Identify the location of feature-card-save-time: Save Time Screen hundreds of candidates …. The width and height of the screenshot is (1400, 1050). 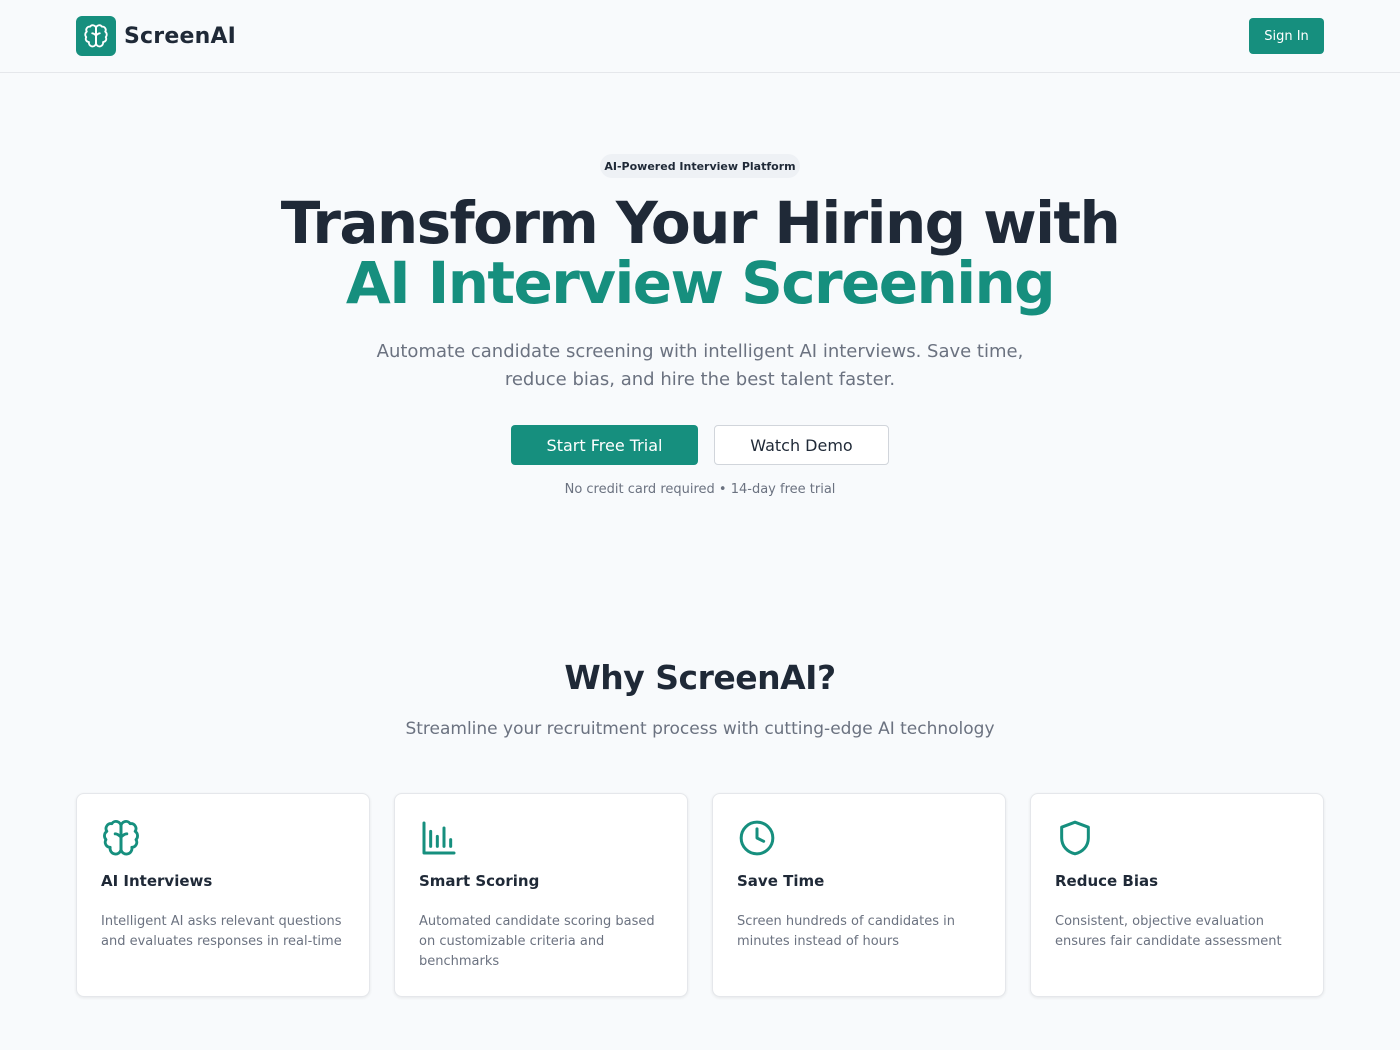
(859, 895).